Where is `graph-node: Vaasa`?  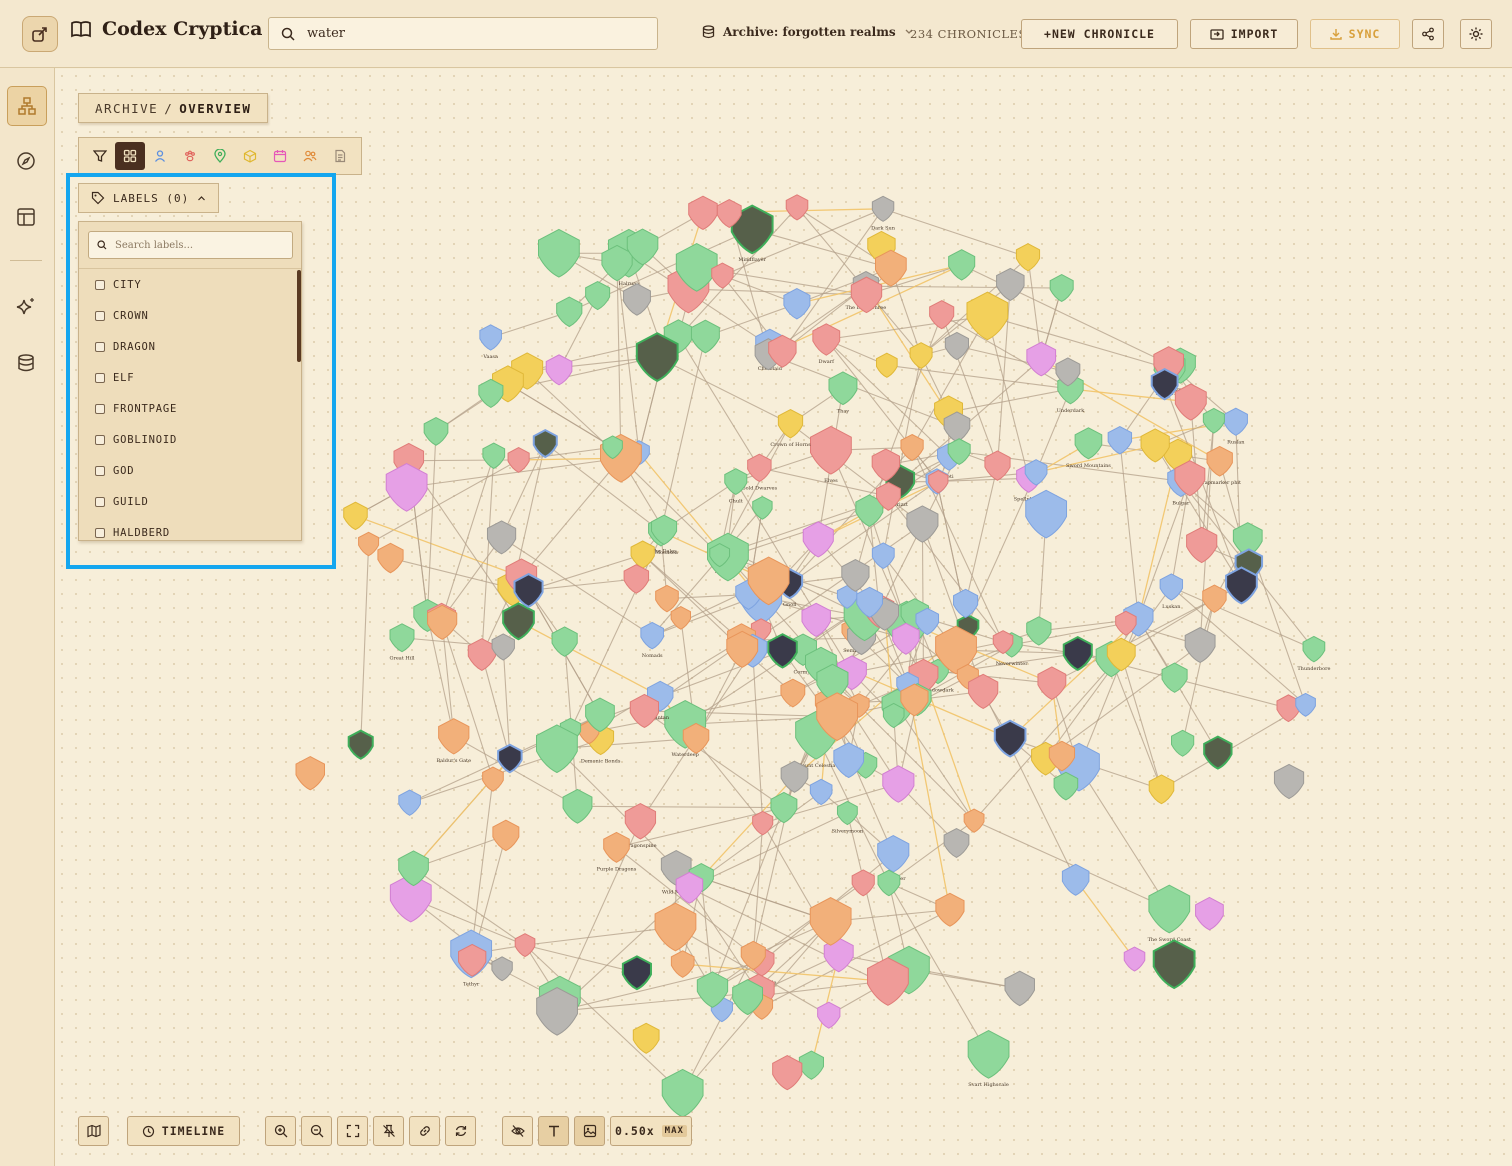 graph-node: Vaasa is located at coordinates (490, 342).